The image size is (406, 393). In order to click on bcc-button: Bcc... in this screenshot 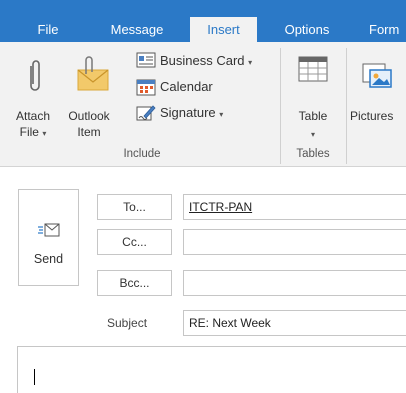, I will do `click(134, 283)`.